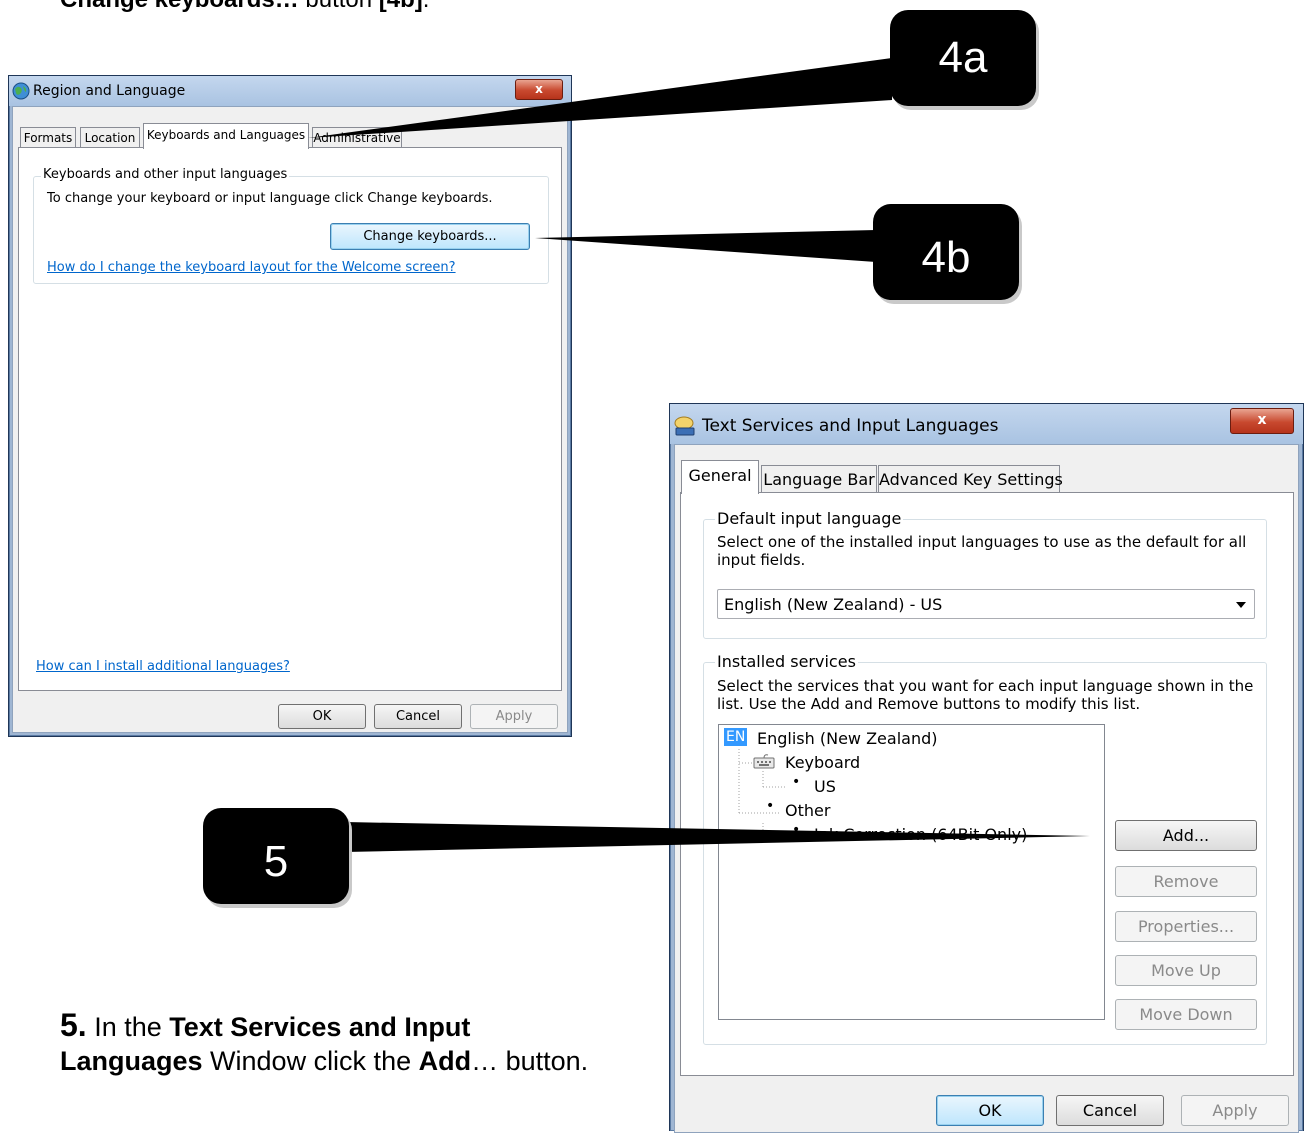 Image resolution: width=1307 pixels, height=1133 pixels. Describe the element at coordinates (48, 137) in the screenshot. I see `tab-formats: Formats` at that location.